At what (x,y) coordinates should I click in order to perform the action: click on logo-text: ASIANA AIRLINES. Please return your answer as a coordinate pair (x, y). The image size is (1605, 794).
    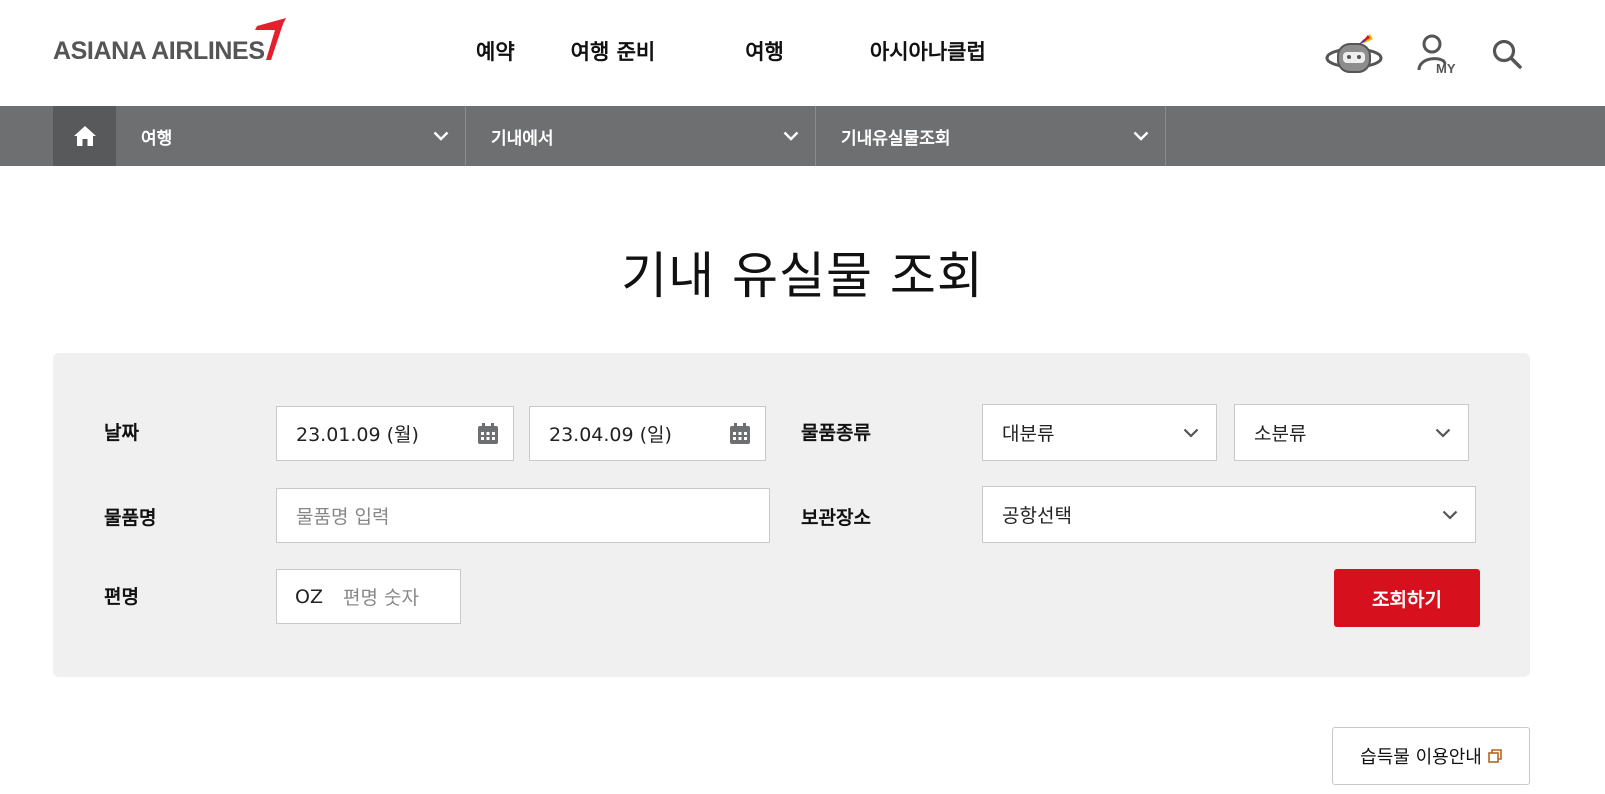
    Looking at the image, I should click on (159, 51).